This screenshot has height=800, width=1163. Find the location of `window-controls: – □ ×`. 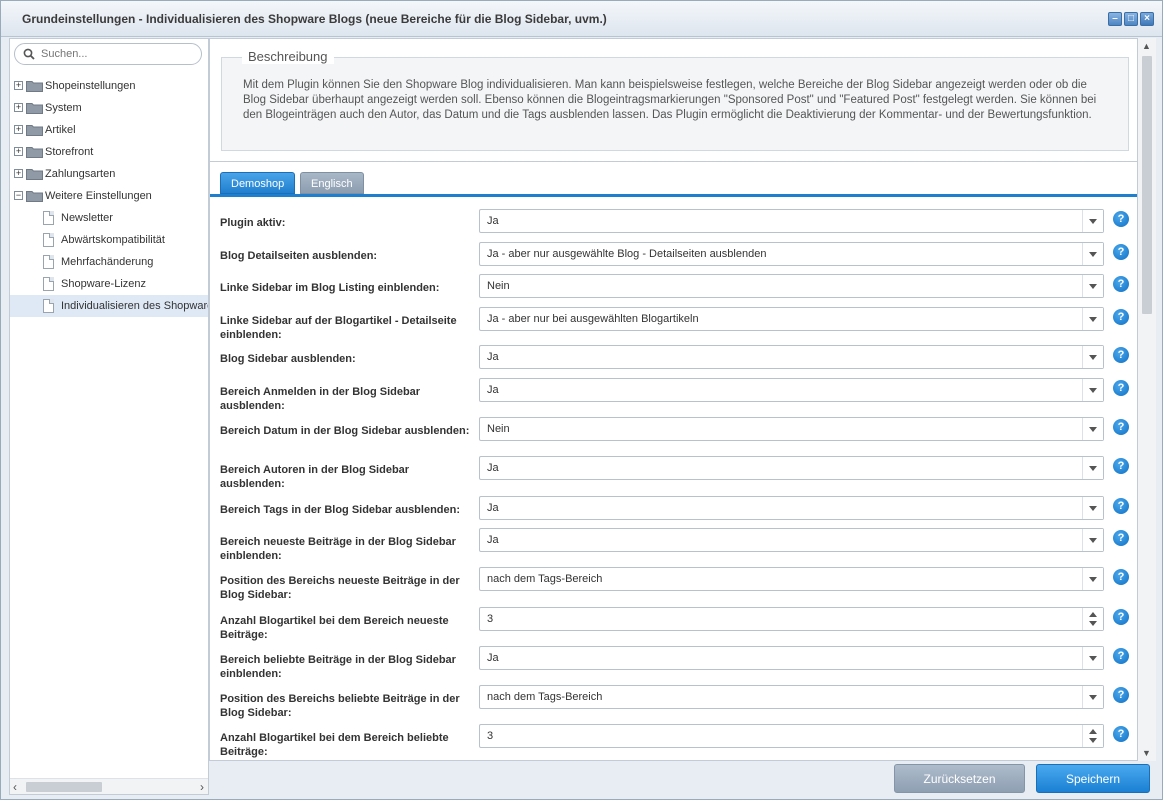

window-controls: – □ × is located at coordinates (1131, 19).